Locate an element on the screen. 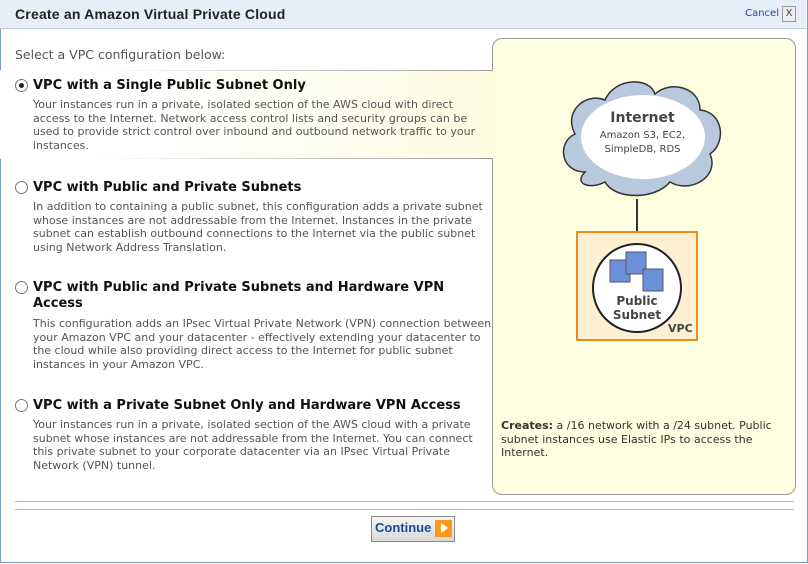 The width and height of the screenshot is (808, 564). creates-label: Creates: is located at coordinates (527, 425).